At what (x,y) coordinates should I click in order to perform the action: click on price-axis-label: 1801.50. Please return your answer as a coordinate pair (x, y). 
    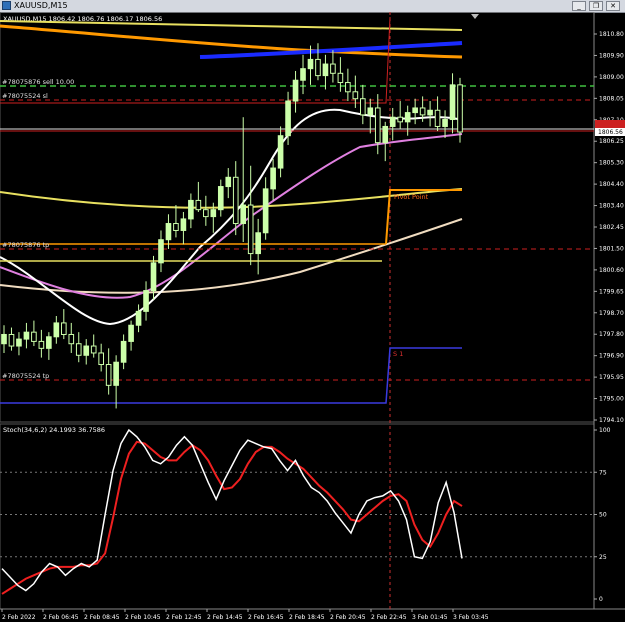
    Looking at the image, I should click on (611, 248).